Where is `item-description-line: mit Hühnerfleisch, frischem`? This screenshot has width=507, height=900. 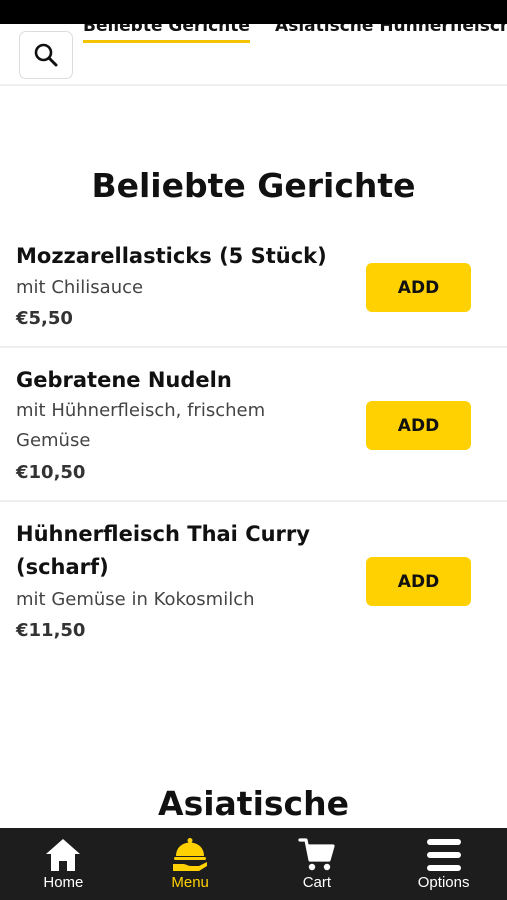
item-description-line: mit Hühnerfleisch, frischem is located at coordinates (141, 410).